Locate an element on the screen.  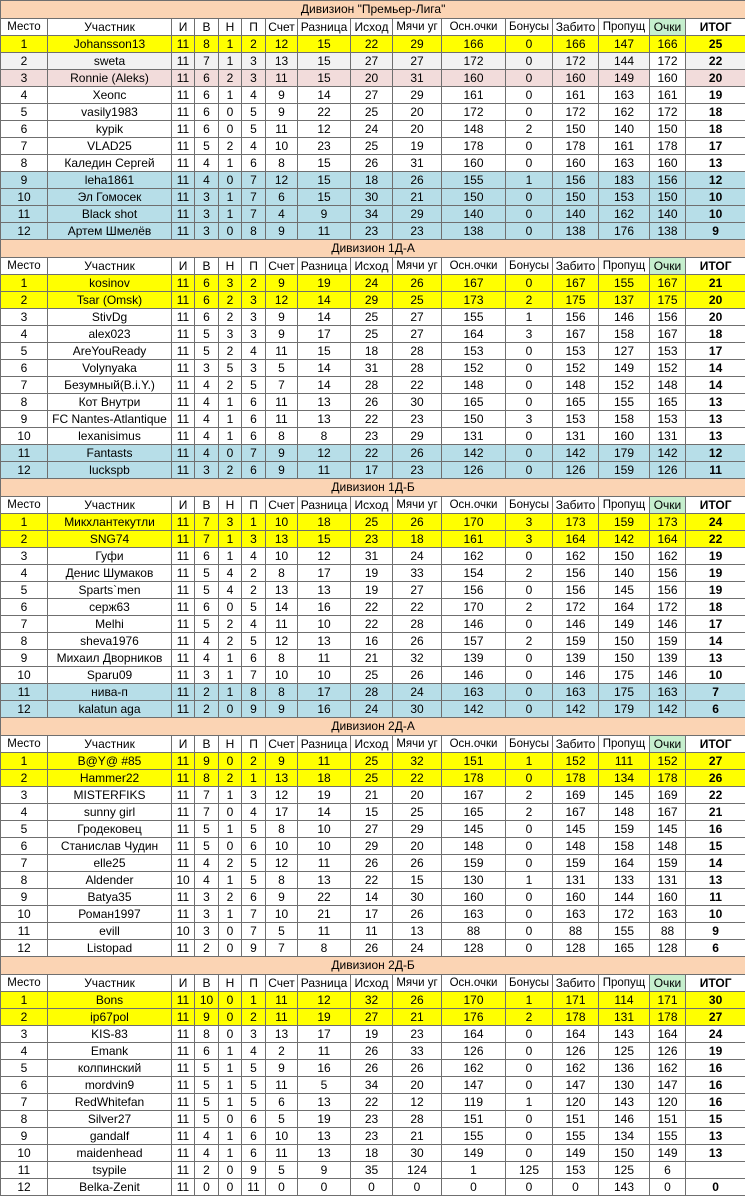
cell-losses: 6 is located at coordinates (254, 436).